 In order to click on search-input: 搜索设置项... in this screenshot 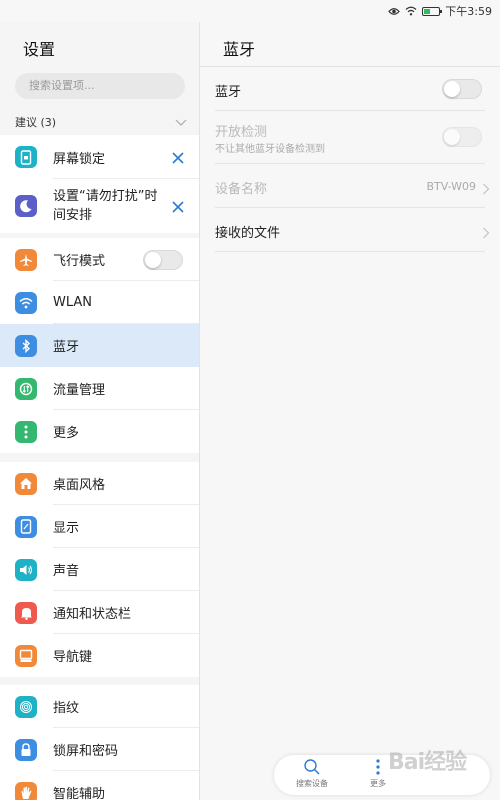, I will do `click(100, 86)`.